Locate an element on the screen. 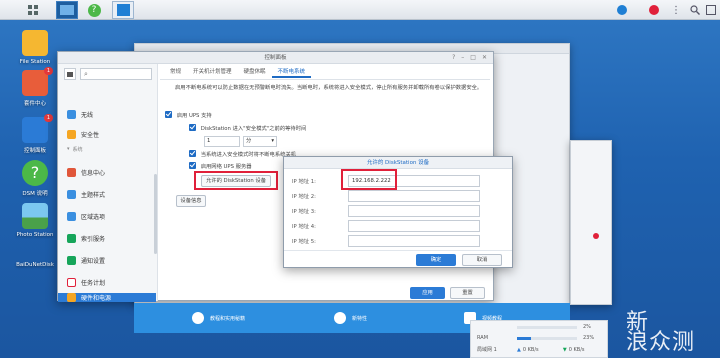  main-menu-button is located at coordinates (33, 10).